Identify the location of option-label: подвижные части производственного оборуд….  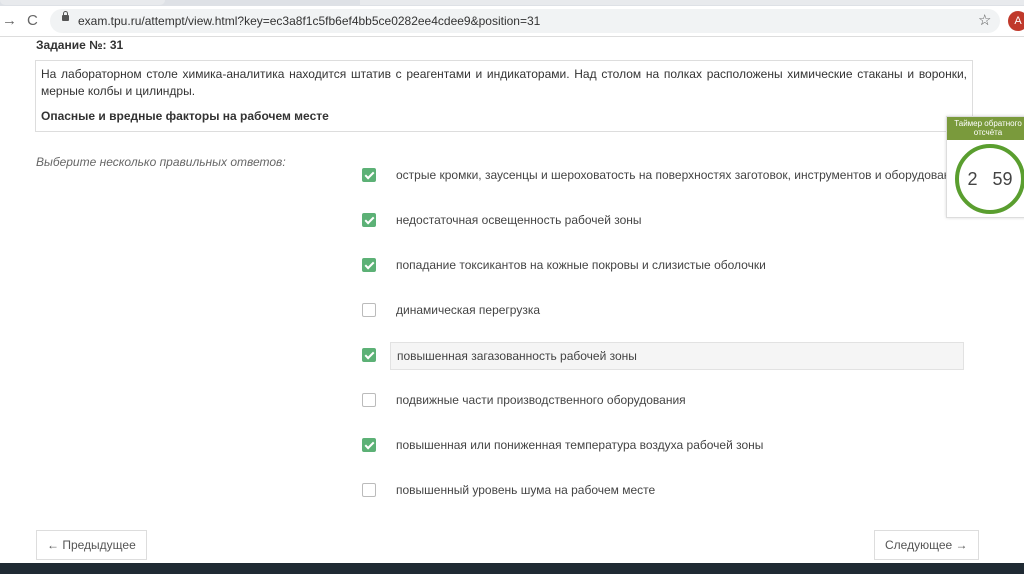
(677, 401).